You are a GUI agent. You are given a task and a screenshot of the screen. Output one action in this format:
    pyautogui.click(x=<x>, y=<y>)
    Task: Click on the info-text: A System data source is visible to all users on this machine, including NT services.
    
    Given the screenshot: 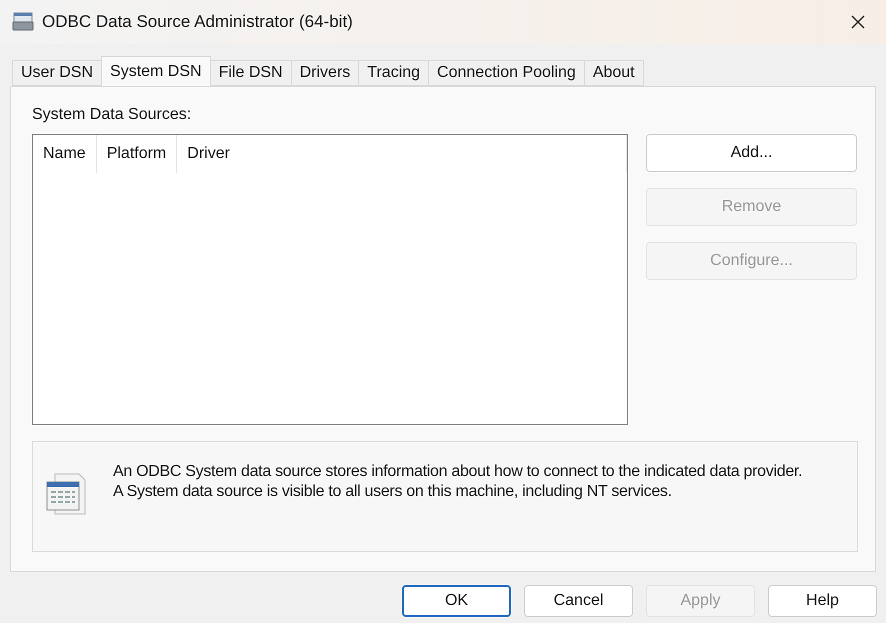 What is the action you would take?
    pyautogui.click(x=393, y=492)
    